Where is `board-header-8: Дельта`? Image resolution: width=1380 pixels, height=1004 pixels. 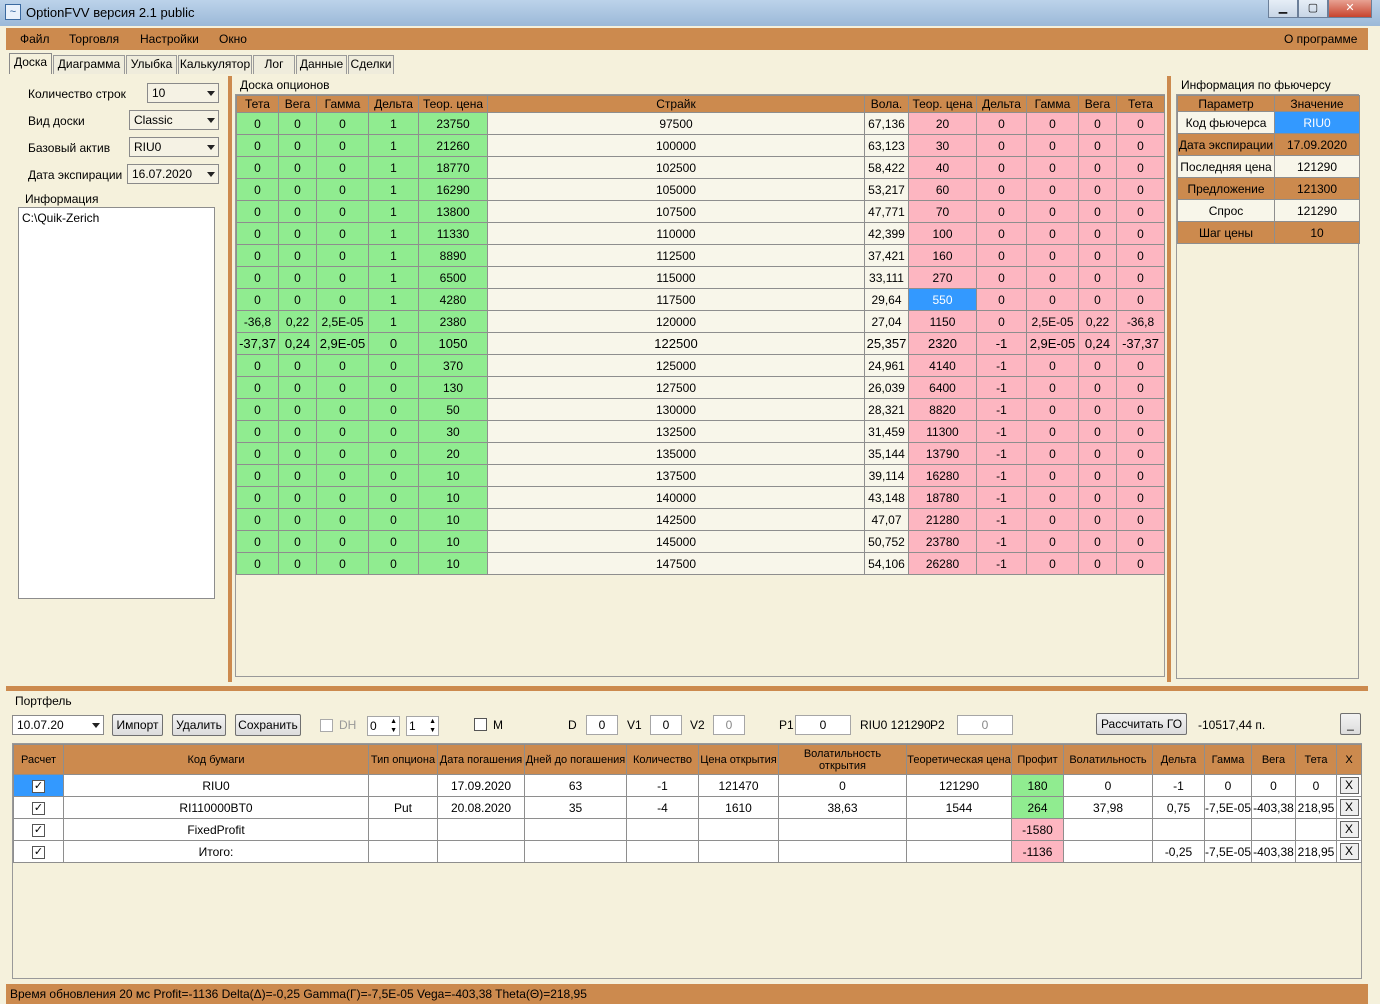
board-header-8: Дельта is located at coordinates (1001, 104).